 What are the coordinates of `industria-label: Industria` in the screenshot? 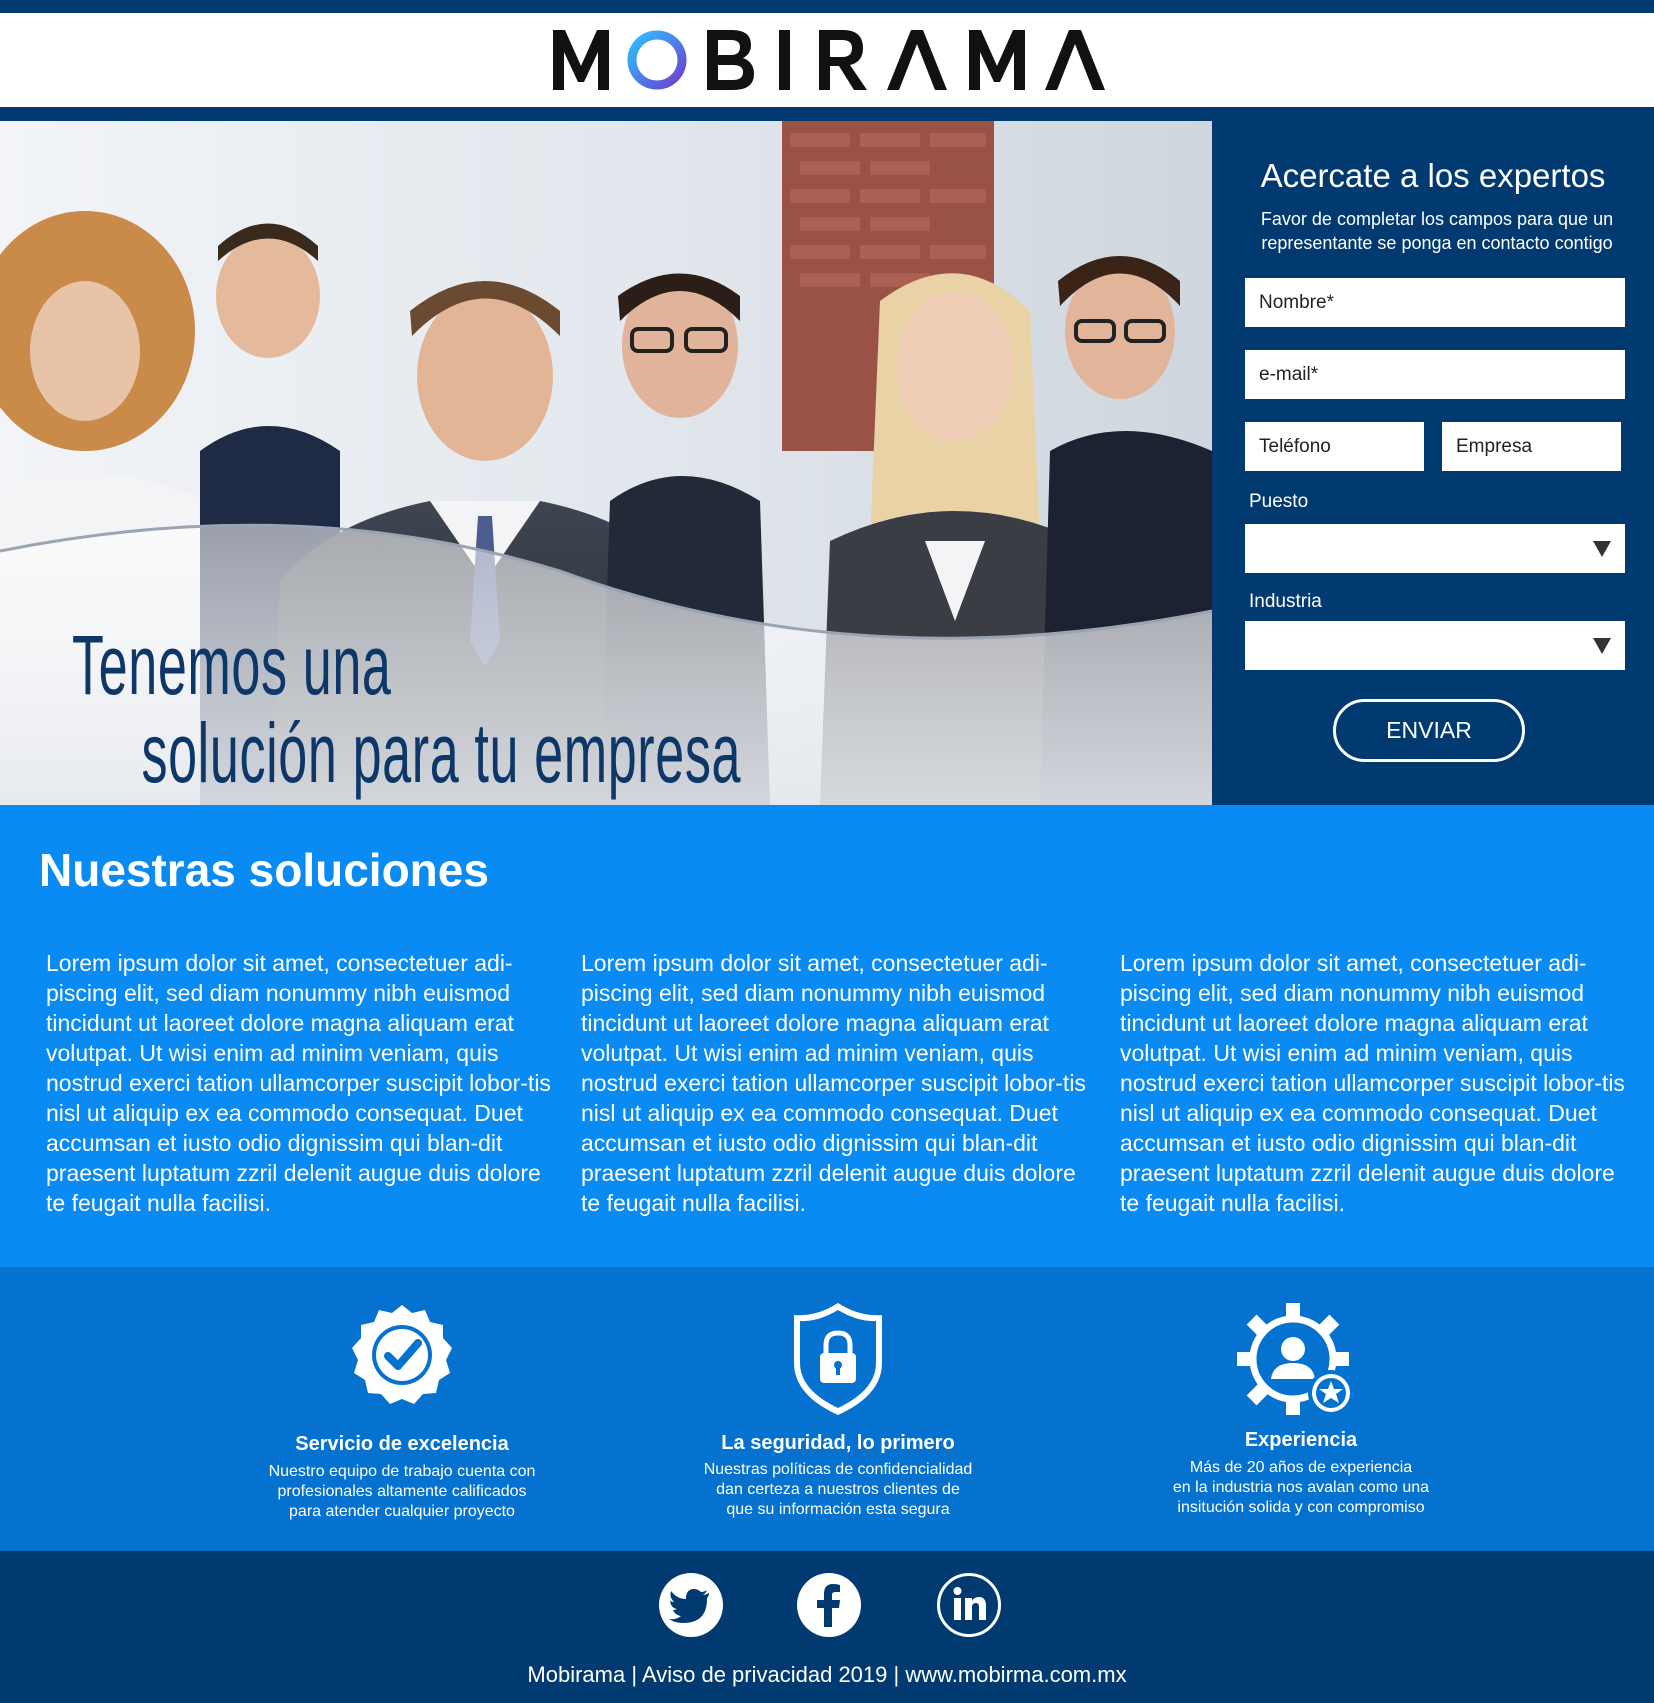 It's located at (1285, 601).